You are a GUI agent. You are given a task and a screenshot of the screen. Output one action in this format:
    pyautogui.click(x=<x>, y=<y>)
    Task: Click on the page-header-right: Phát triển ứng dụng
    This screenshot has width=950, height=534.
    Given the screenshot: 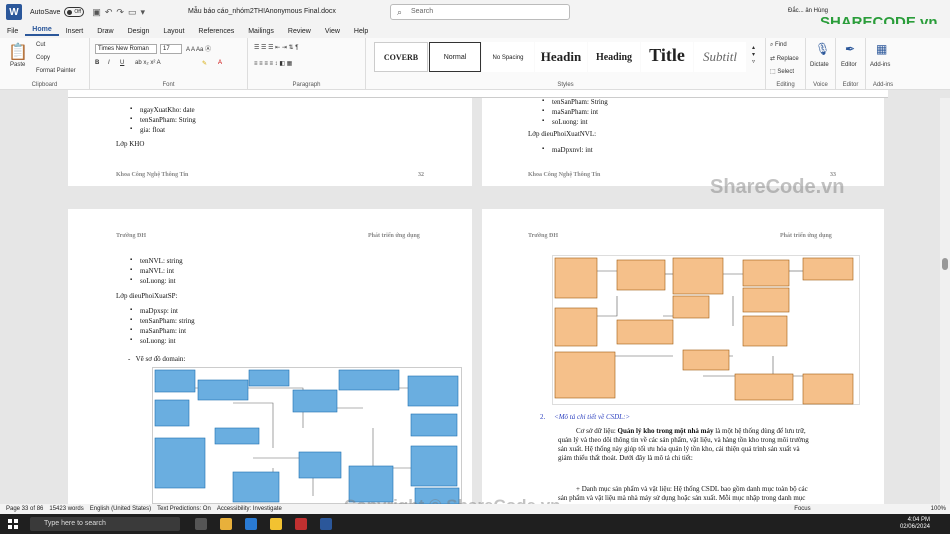 What is the action you would take?
    pyautogui.click(x=394, y=236)
    